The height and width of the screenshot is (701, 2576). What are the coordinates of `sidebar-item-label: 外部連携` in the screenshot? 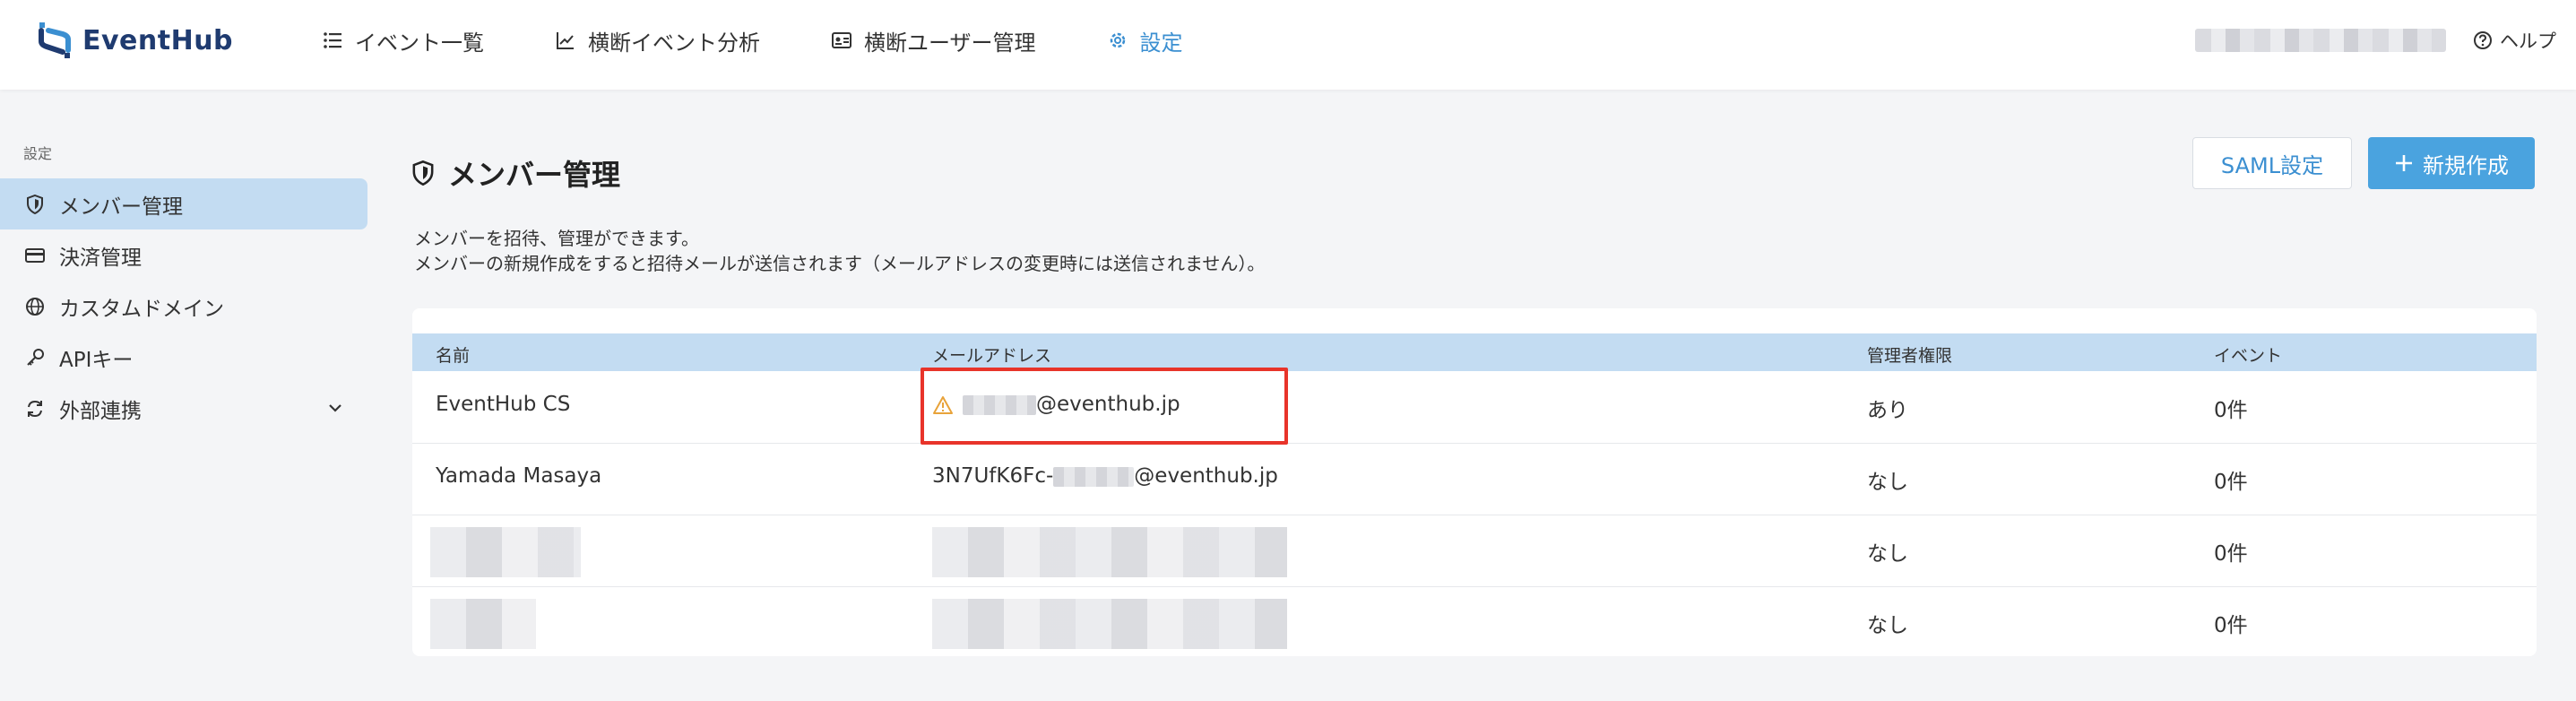 It's located at (100, 411).